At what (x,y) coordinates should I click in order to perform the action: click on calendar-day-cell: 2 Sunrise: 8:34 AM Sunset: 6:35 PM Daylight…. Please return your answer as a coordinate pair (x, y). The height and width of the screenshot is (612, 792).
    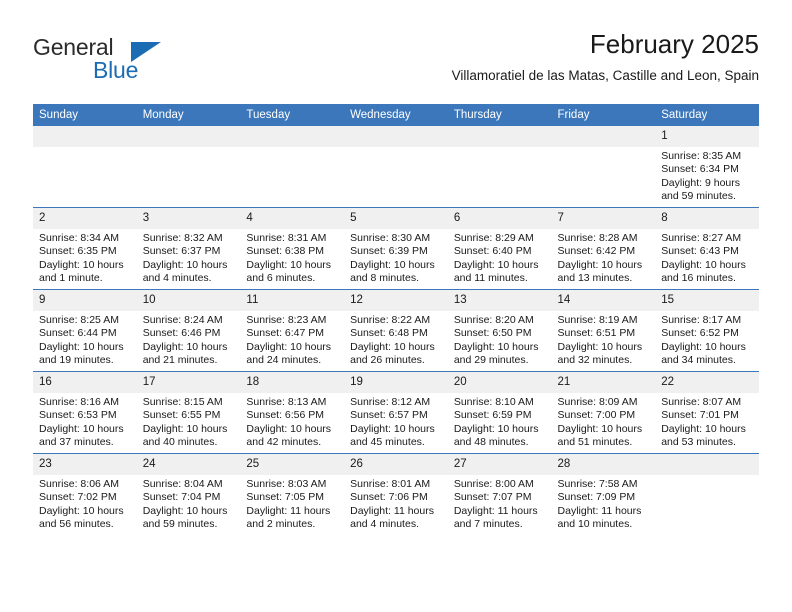
    Looking at the image, I should click on (85, 248).